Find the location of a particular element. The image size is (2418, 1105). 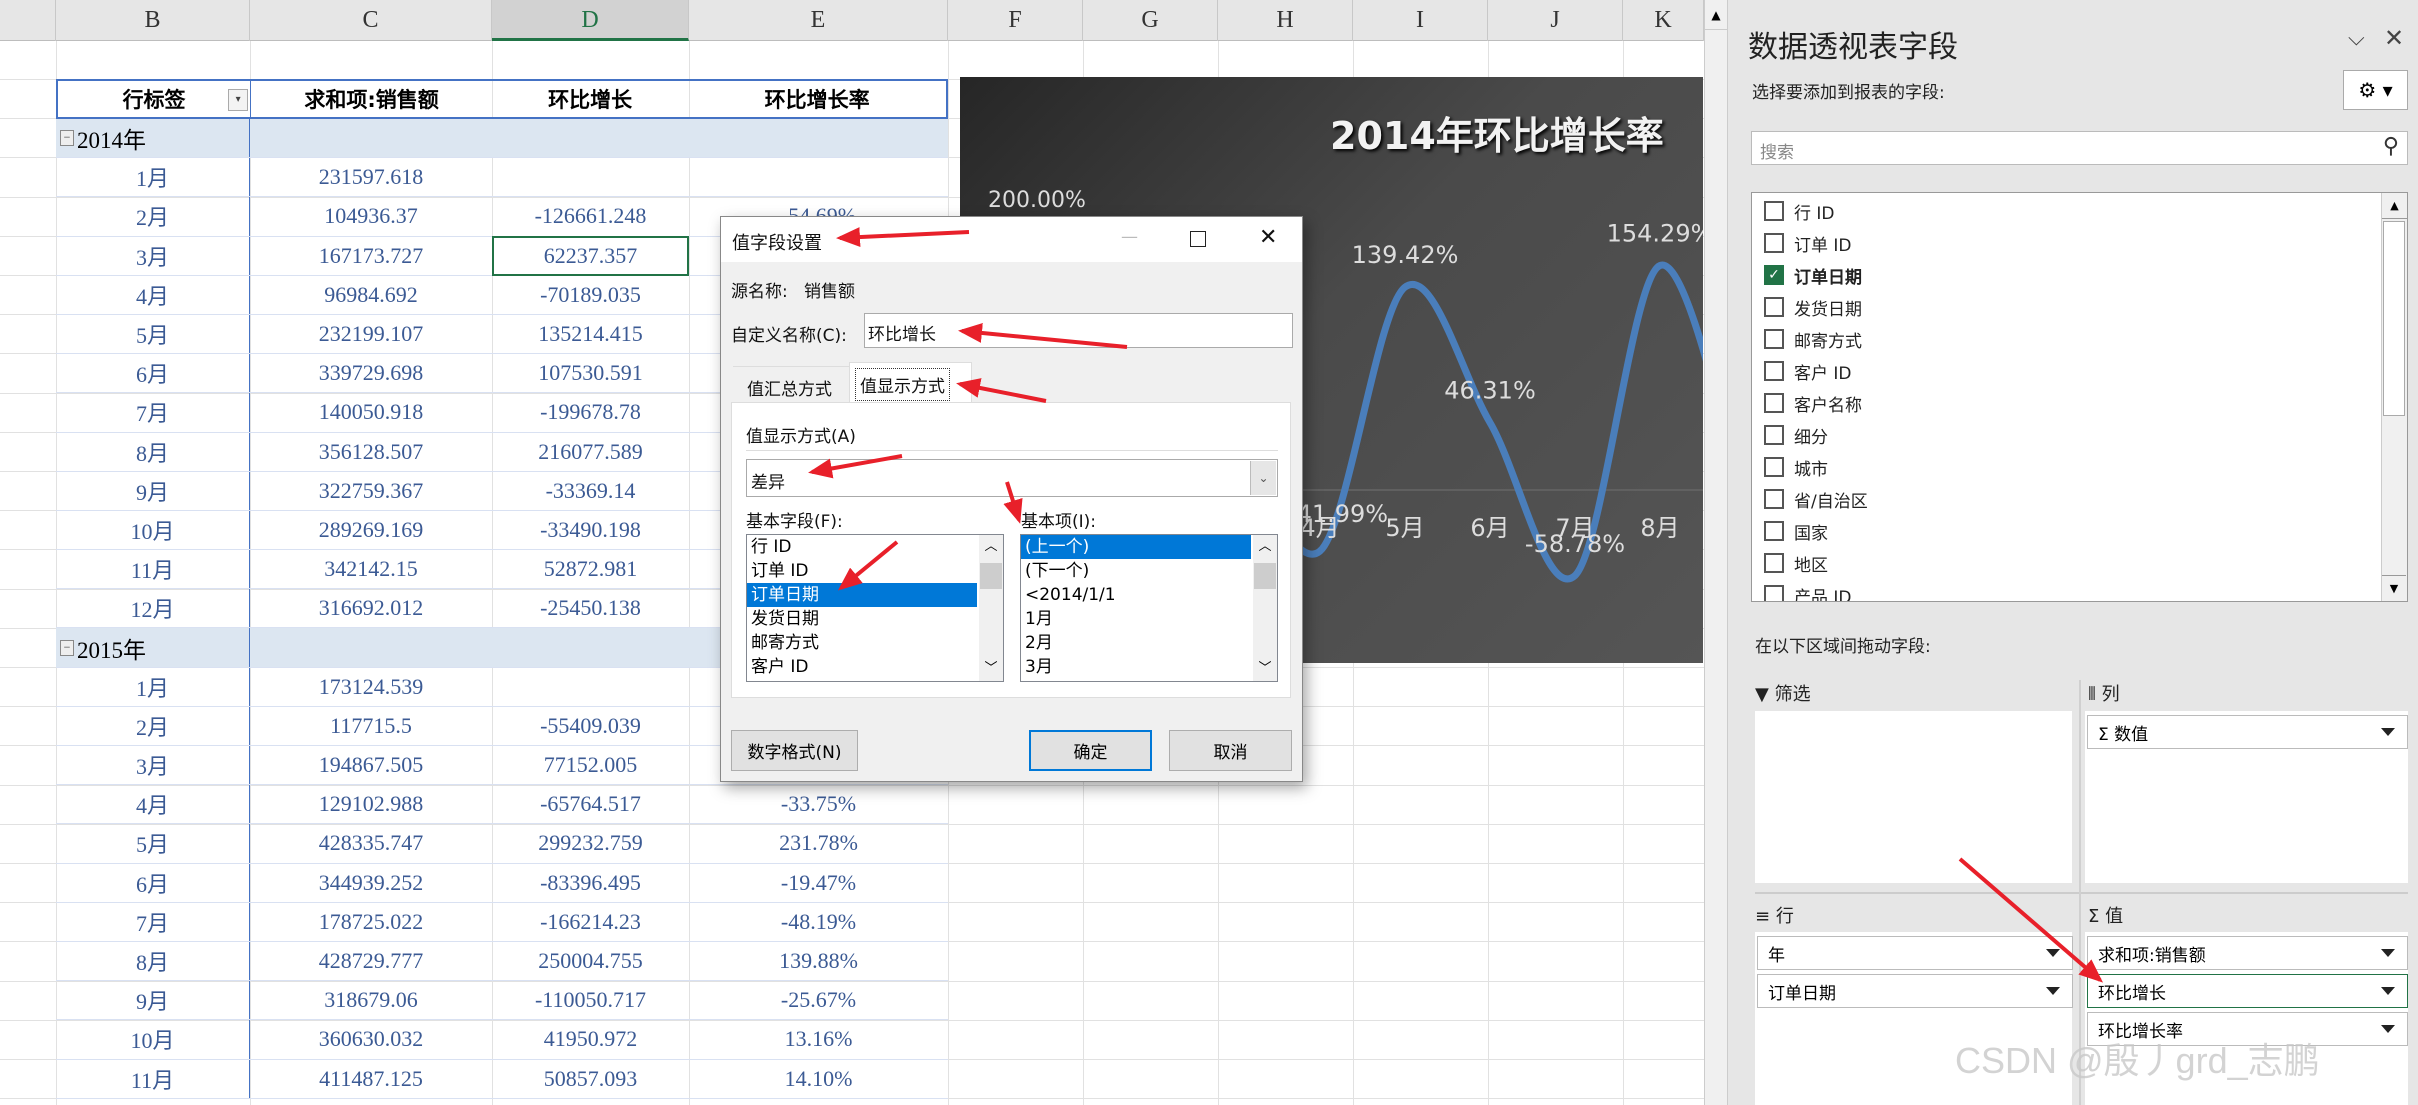

arrow-to-value-field is located at coordinates (2031, 920).